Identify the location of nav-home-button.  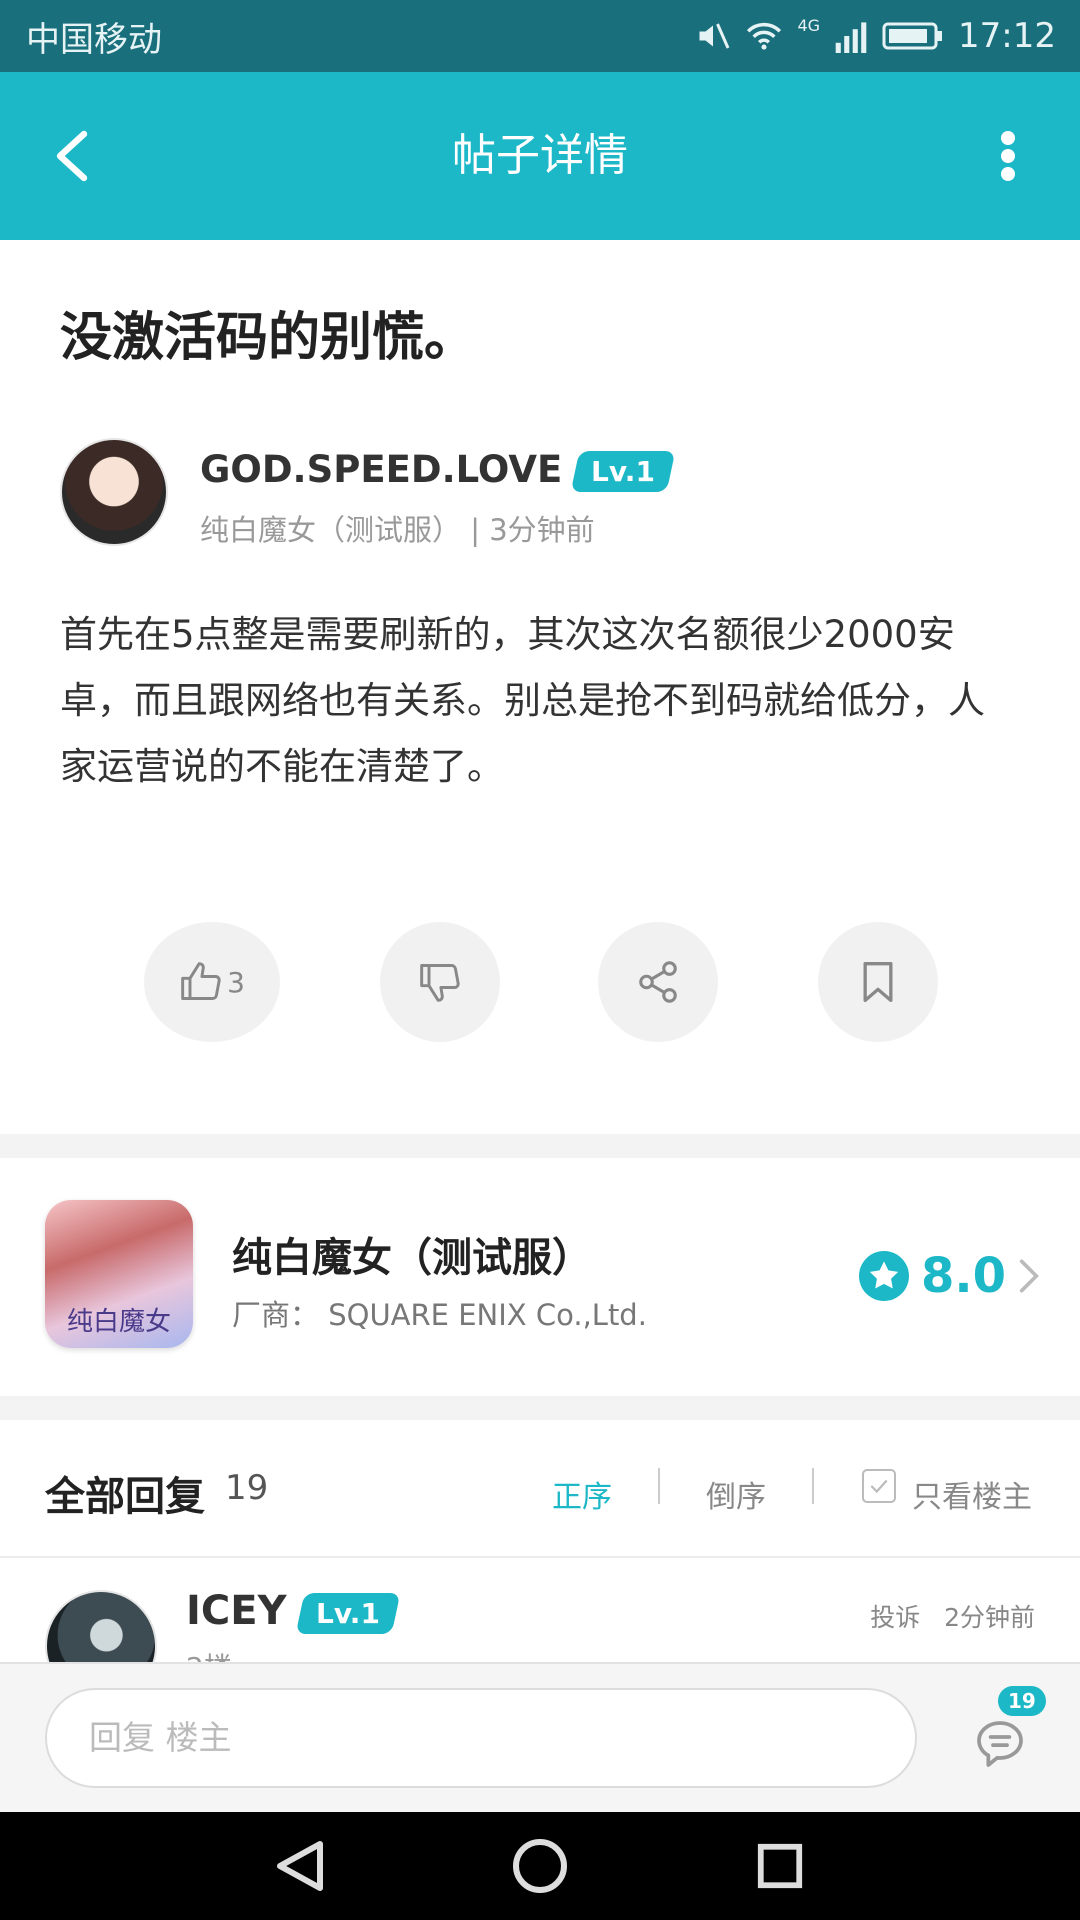
(540, 1866).